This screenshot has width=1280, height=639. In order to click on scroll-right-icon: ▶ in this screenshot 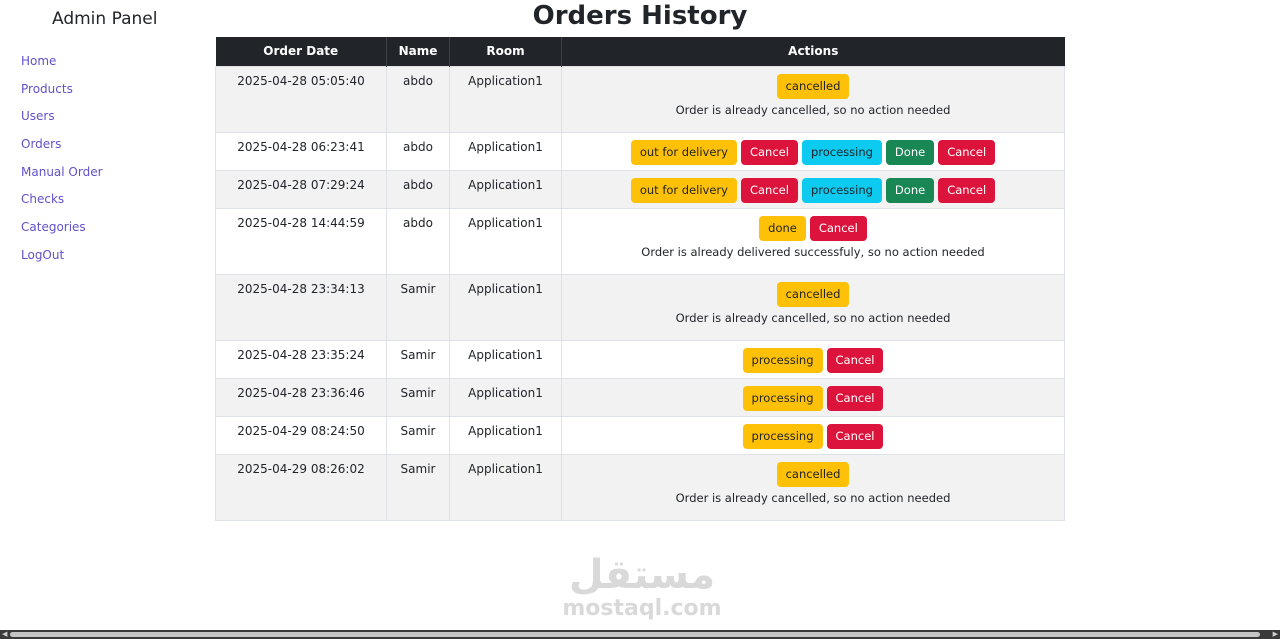, I will do `click(1275, 634)`.